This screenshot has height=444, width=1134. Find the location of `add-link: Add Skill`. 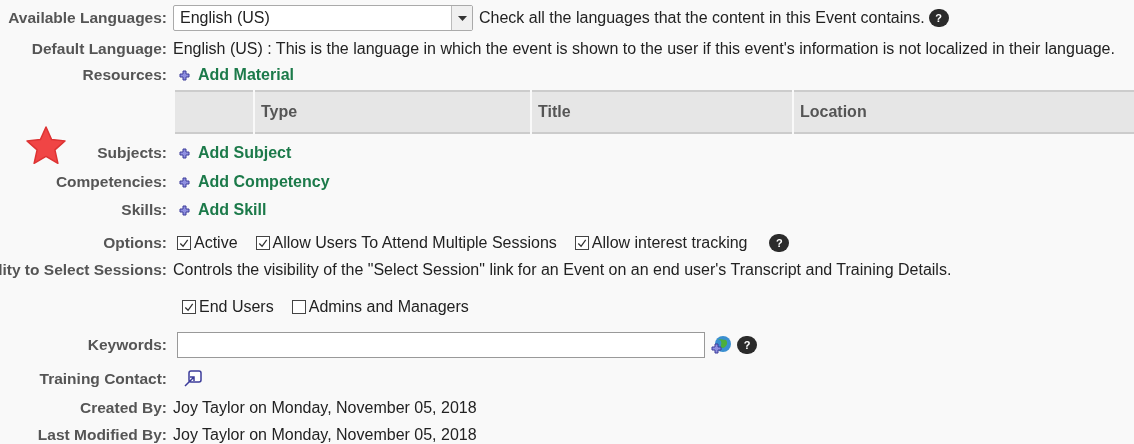

add-link: Add Skill is located at coordinates (232, 210).